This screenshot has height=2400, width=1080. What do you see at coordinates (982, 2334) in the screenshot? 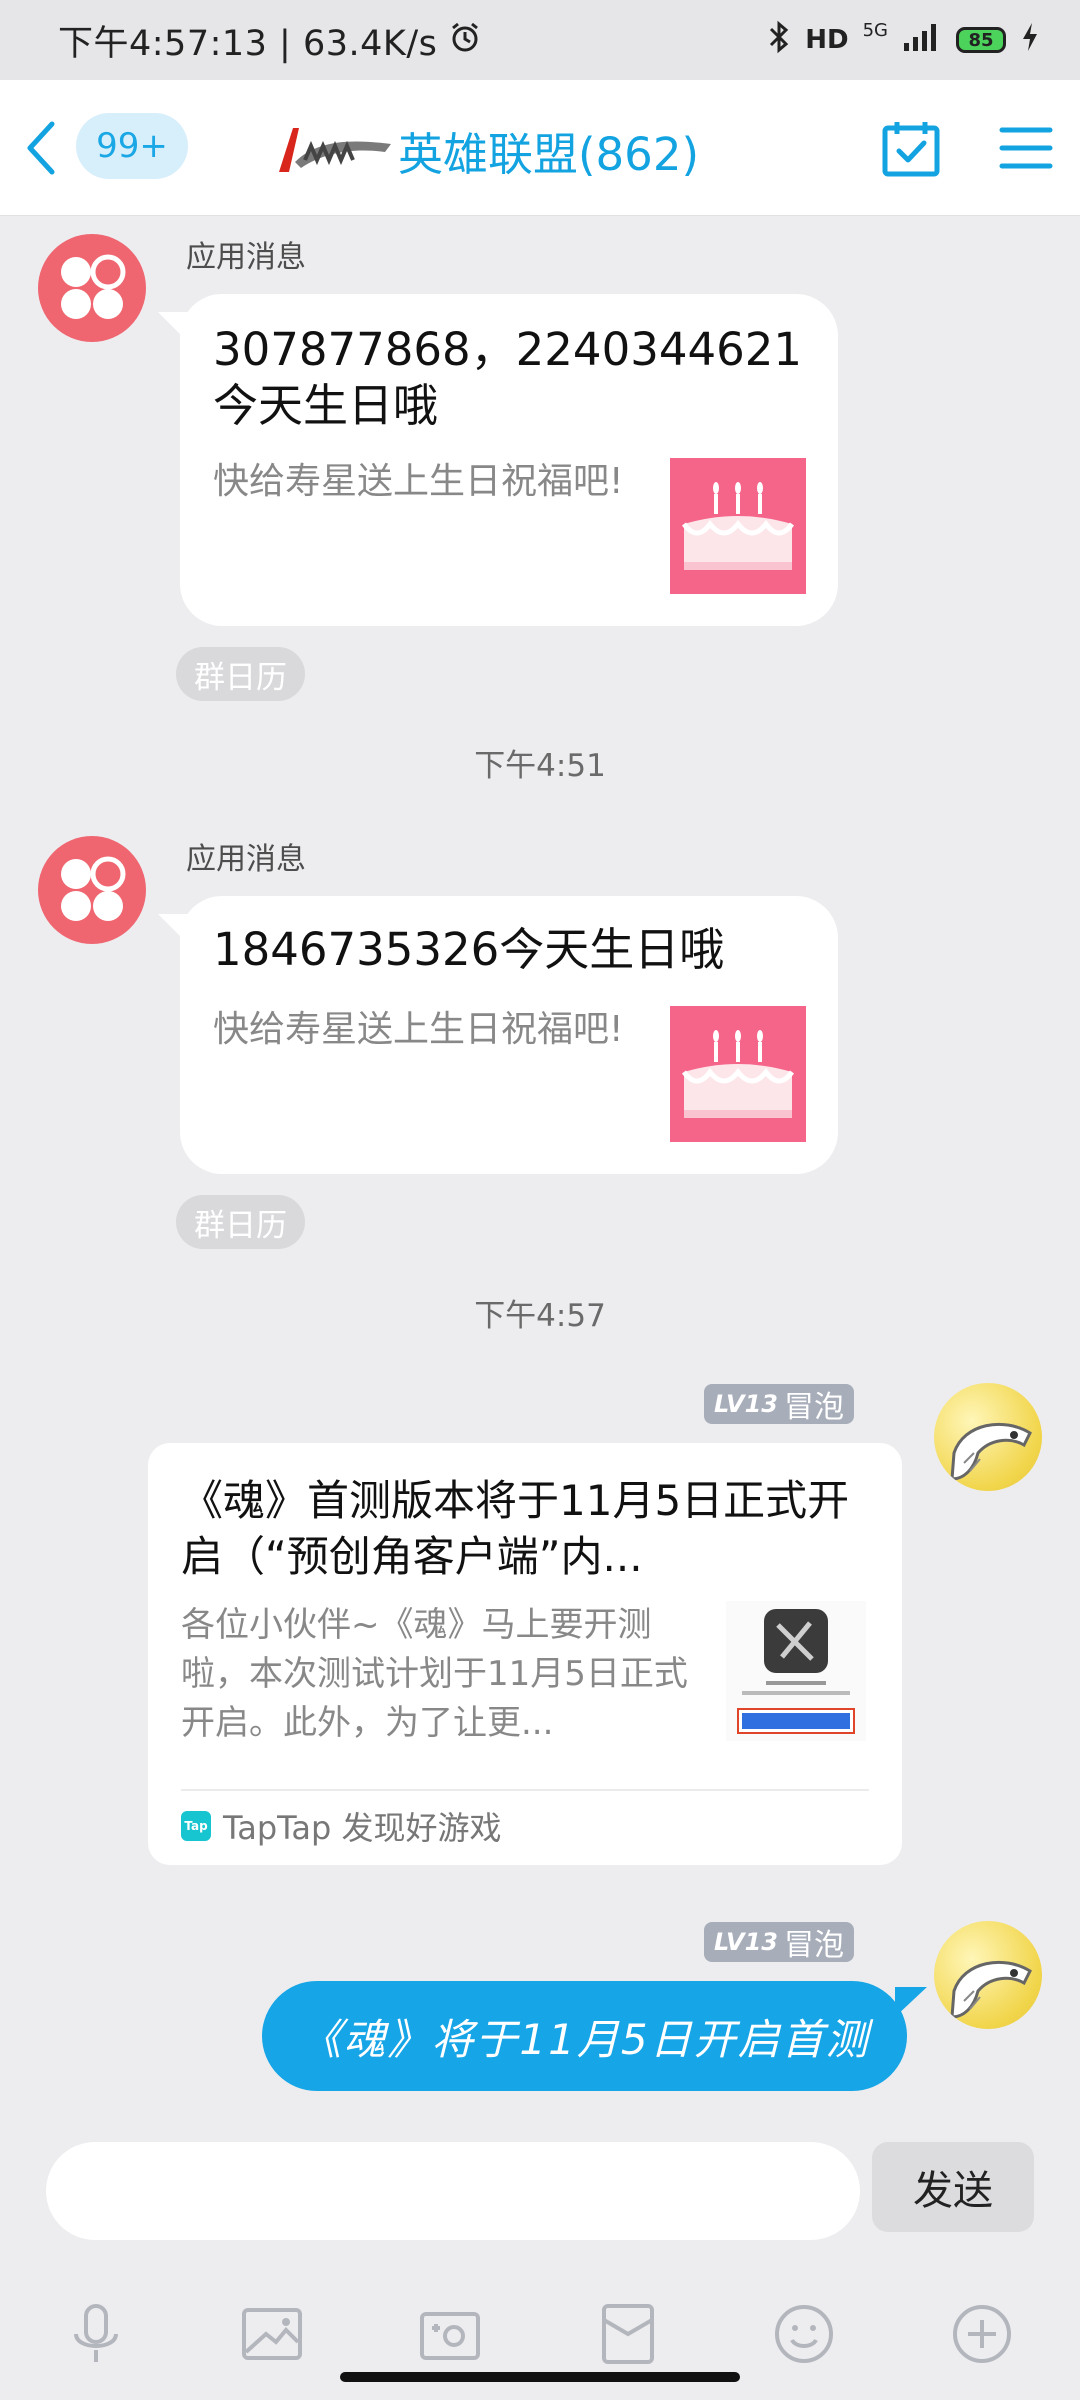
I see `add-plus-icon` at bounding box center [982, 2334].